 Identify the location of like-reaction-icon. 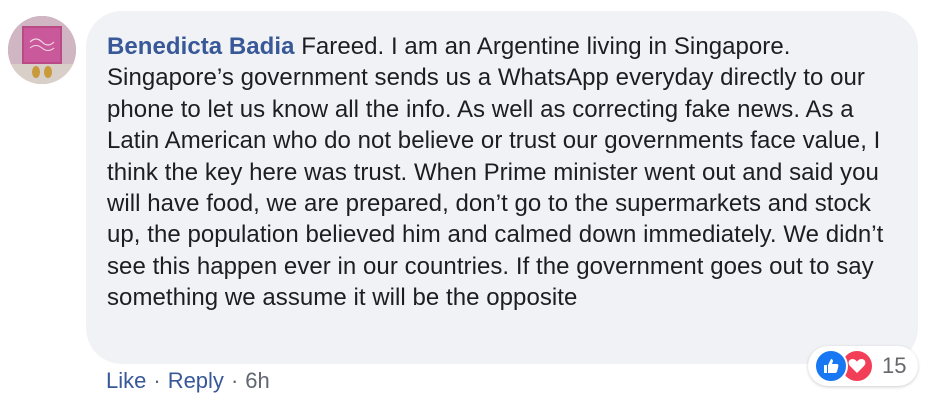
(831, 366).